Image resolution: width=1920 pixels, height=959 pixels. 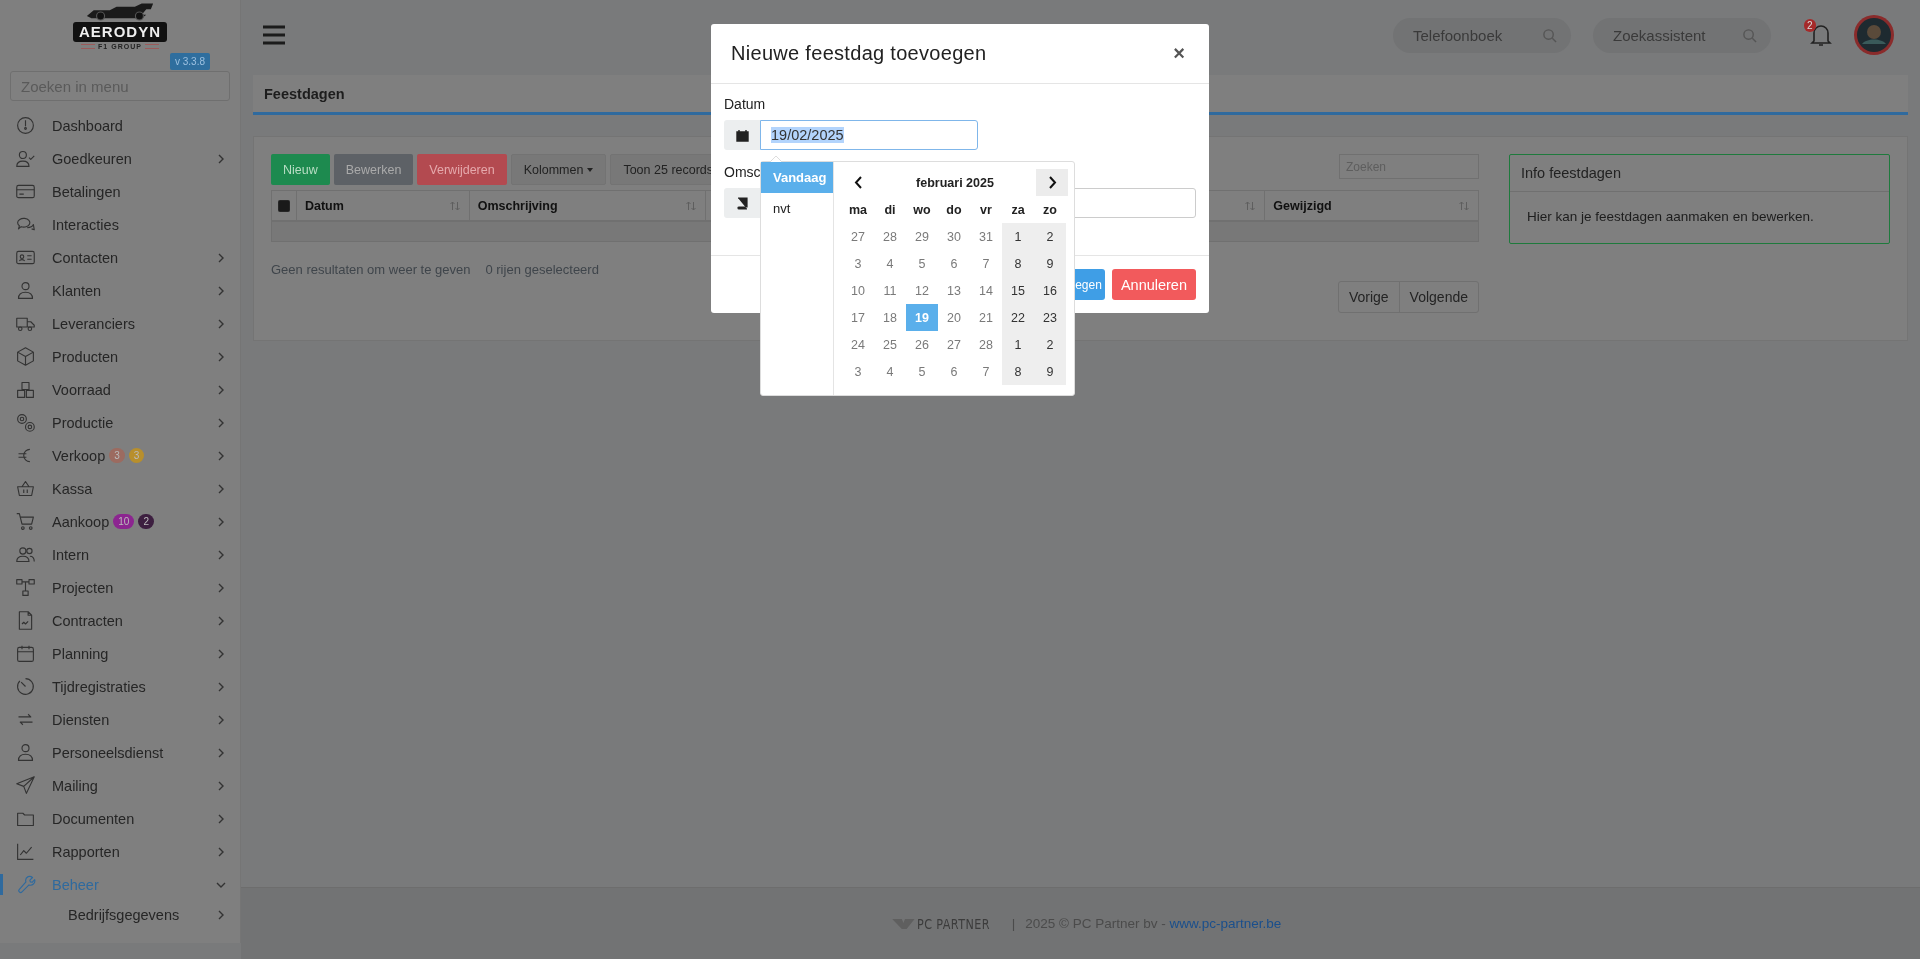 What do you see at coordinates (120, 785) in the screenshot?
I see `sidebar-item: Mailing` at bounding box center [120, 785].